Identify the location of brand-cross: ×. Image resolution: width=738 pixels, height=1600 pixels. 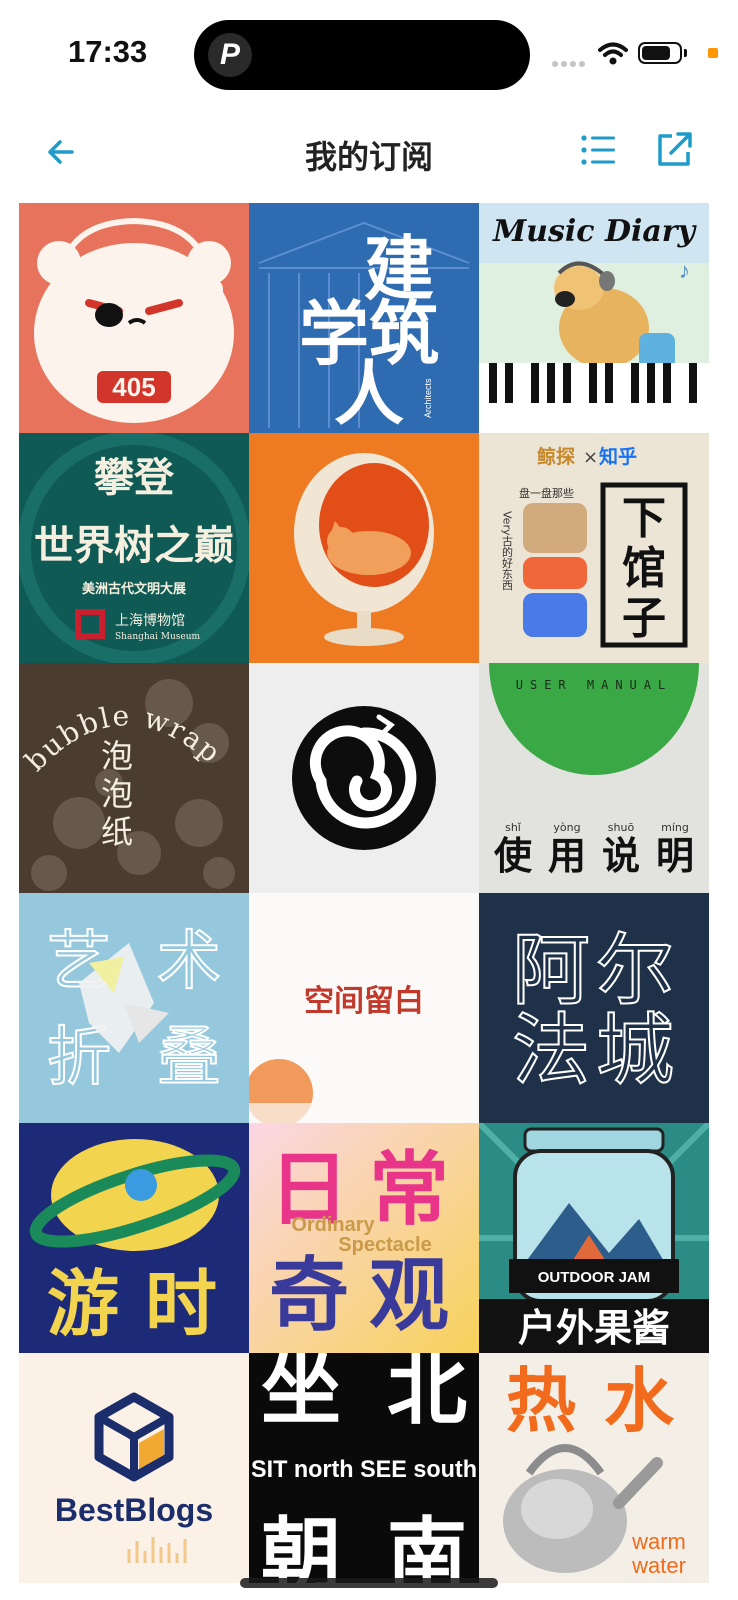
(590, 457).